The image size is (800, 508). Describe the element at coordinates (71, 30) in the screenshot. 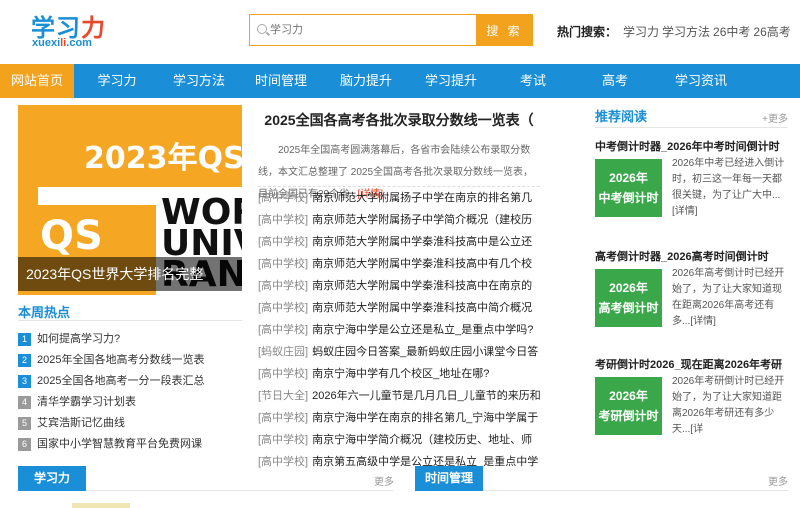

I see `site-logo: 学习力 xuexili.com` at that location.